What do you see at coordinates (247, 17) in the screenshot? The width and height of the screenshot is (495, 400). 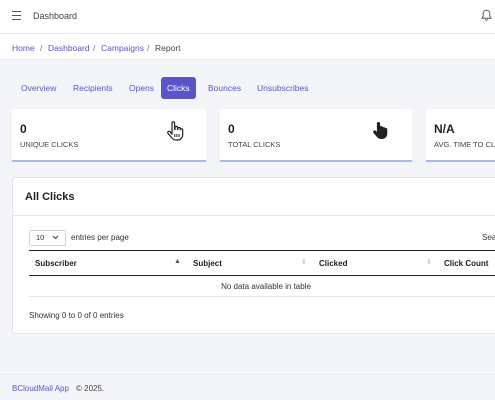 I see `top-bar: Dashboard` at bounding box center [247, 17].